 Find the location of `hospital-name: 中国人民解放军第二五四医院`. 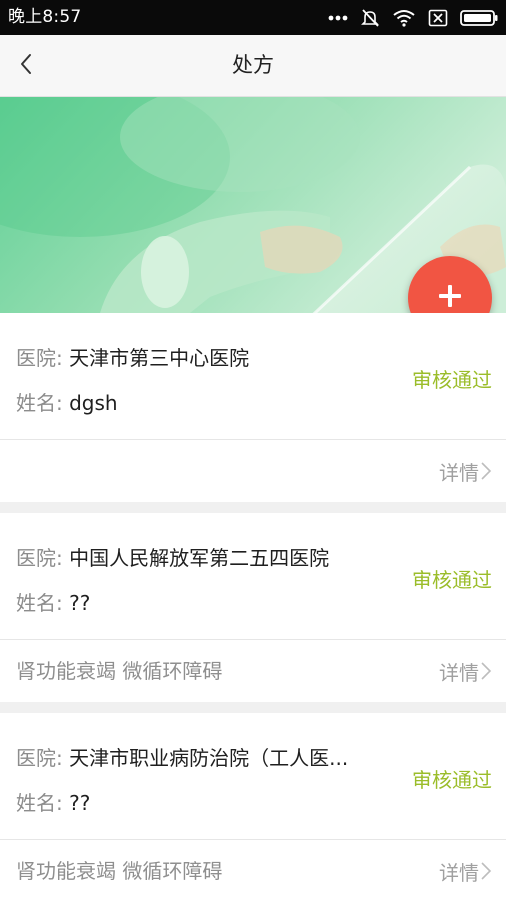

hospital-name: 中国人民解放军第二五四医院 is located at coordinates (199, 558).